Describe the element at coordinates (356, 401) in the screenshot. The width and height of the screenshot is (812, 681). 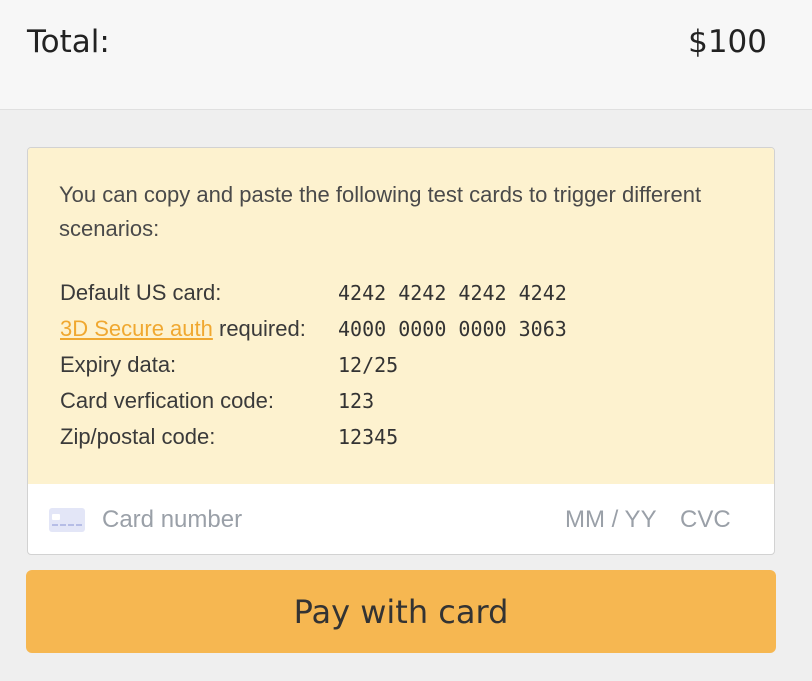
I see `row-value: 123` at that location.